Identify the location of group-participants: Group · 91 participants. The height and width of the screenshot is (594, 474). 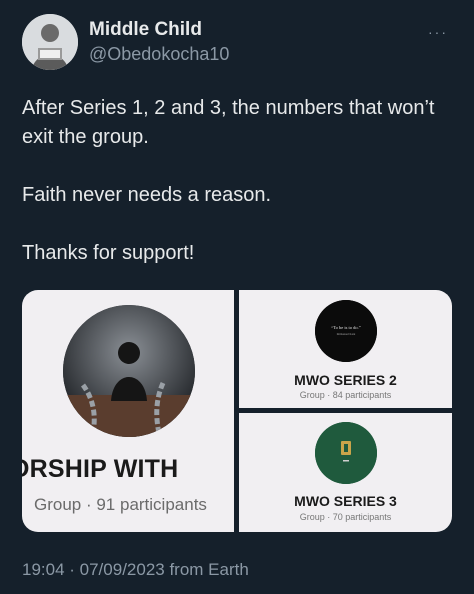
(120, 504).